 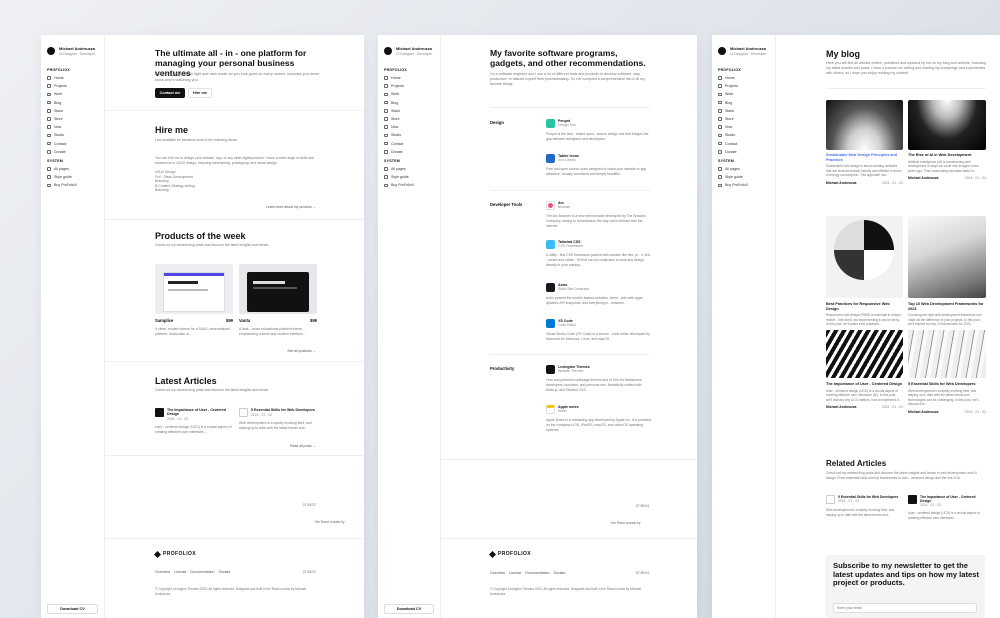 I want to click on blog-title: My blog, so click(x=843, y=54).